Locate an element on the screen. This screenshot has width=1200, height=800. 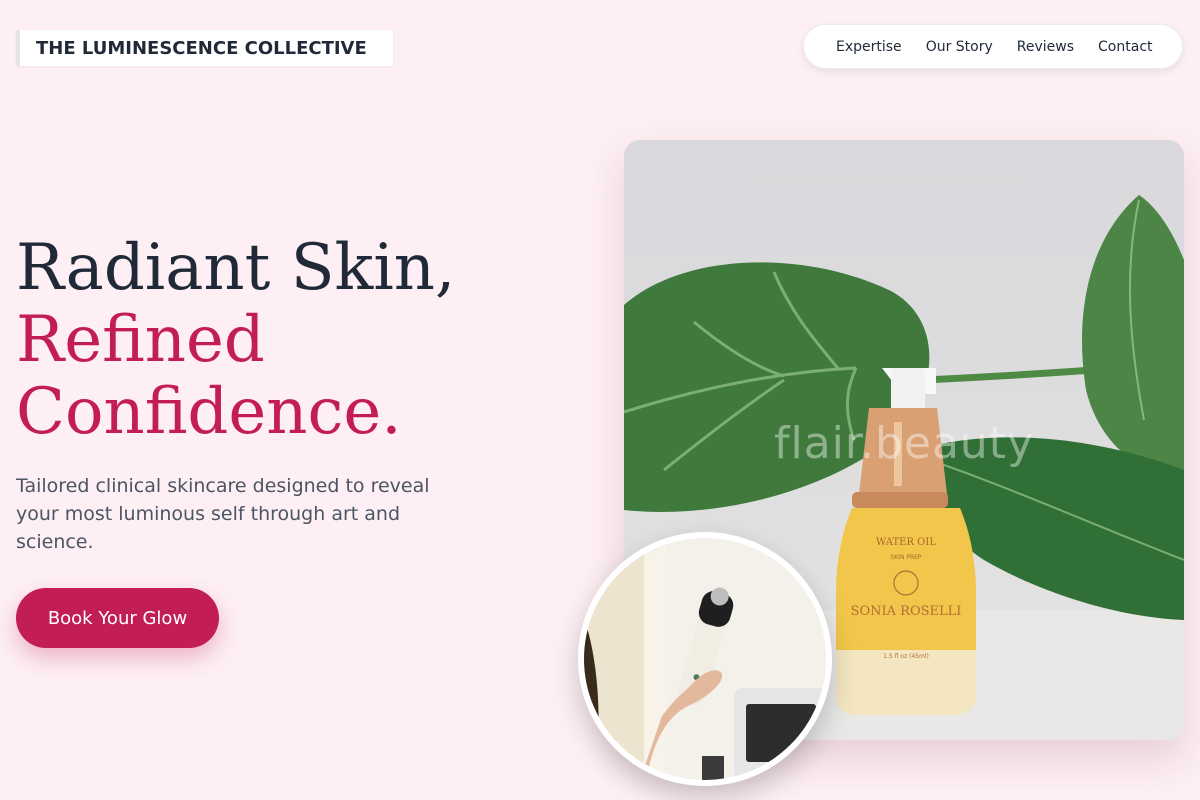
watermark: flair.beauty is located at coordinates (904, 443).